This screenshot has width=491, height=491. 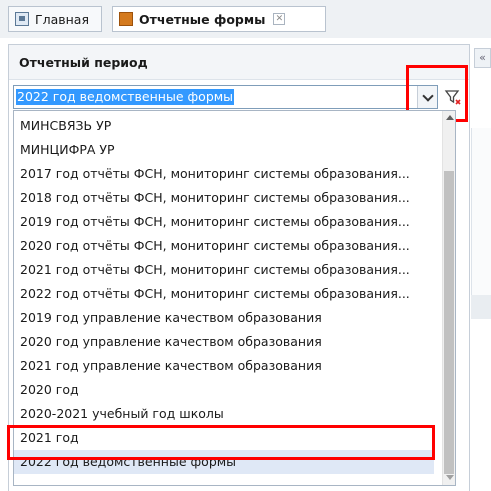 What do you see at coordinates (239, 62) in the screenshot?
I see `panel-header: Отчетный период` at bounding box center [239, 62].